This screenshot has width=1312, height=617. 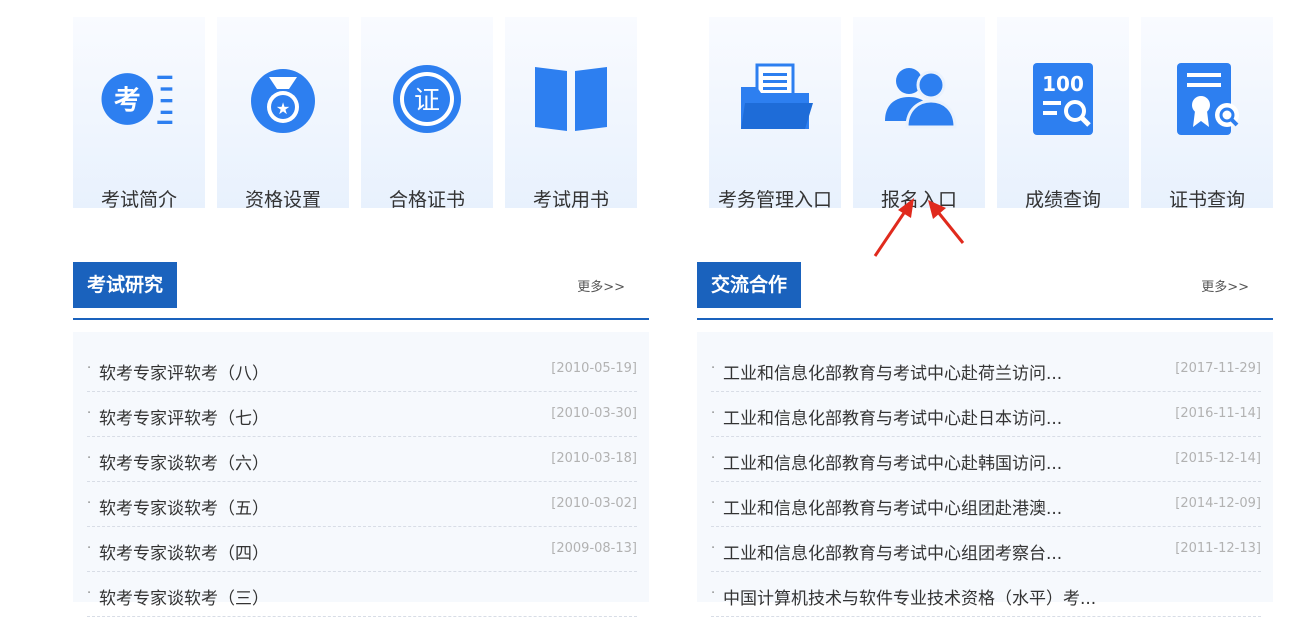 I want to click on list-item: · 软考专家谈软考（四） [2009-08-13], so click(x=362, y=549).